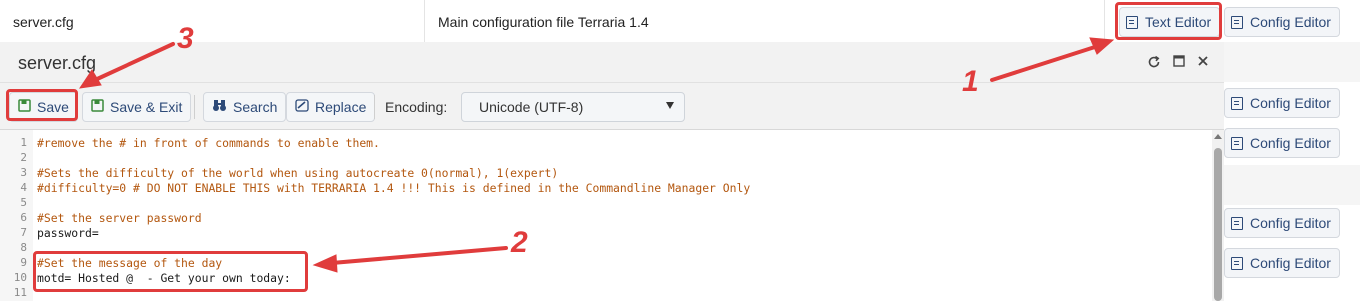 Image resolution: width=1360 pixels, height=301 pixels. I want to click on arrow-3-head, so click(90, 79).